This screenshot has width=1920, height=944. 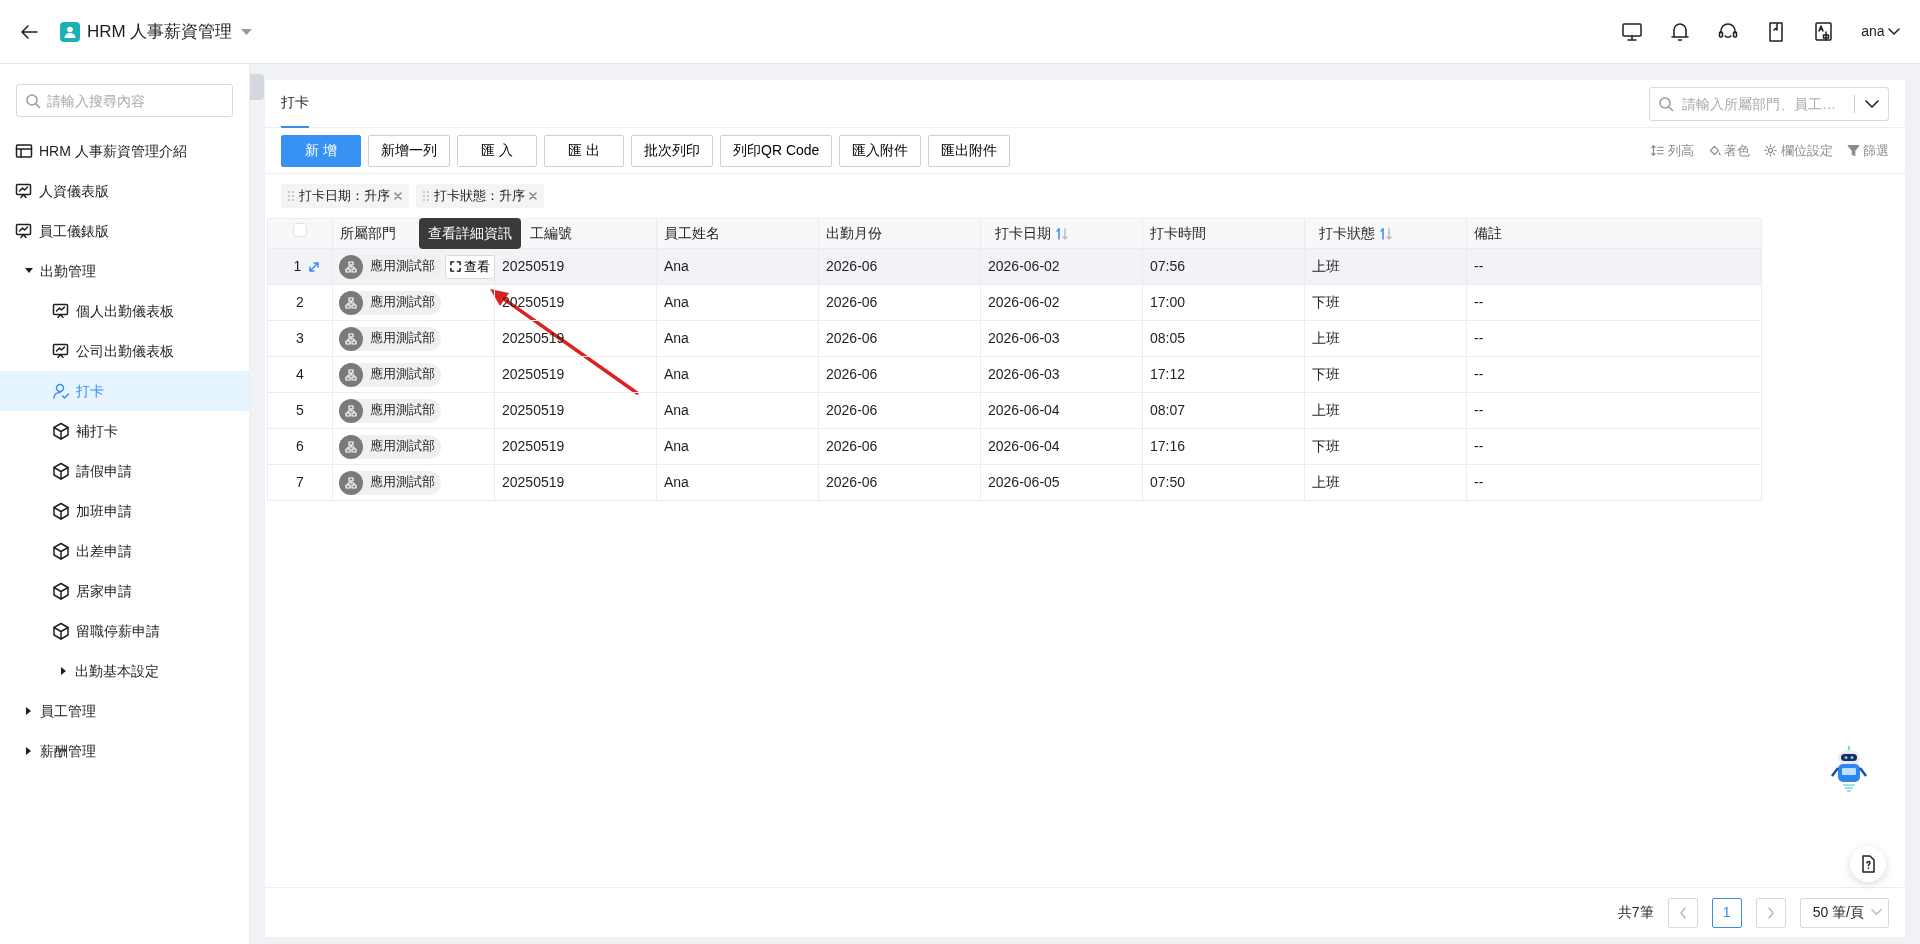 I want to click on table-cell: 08:05, so click(x=1168, y=338).